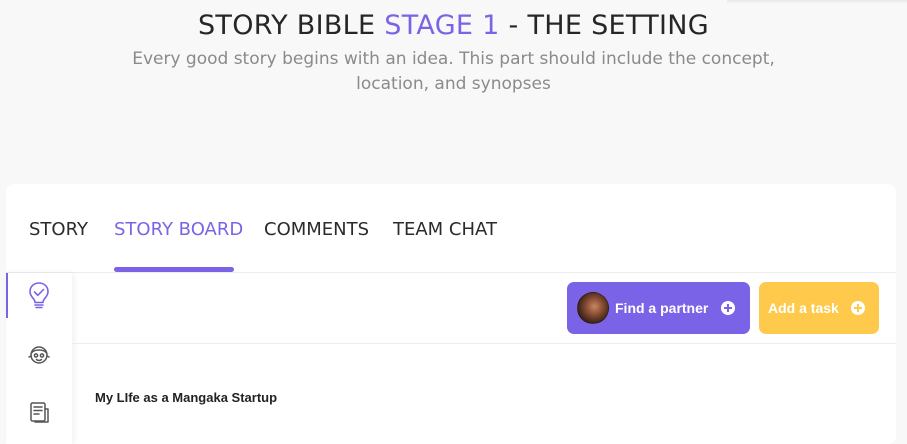  Describe the element at coordinates (445, 229) in the screenshot. I see `tab-team-chat: TEAM CHAT` at that location.